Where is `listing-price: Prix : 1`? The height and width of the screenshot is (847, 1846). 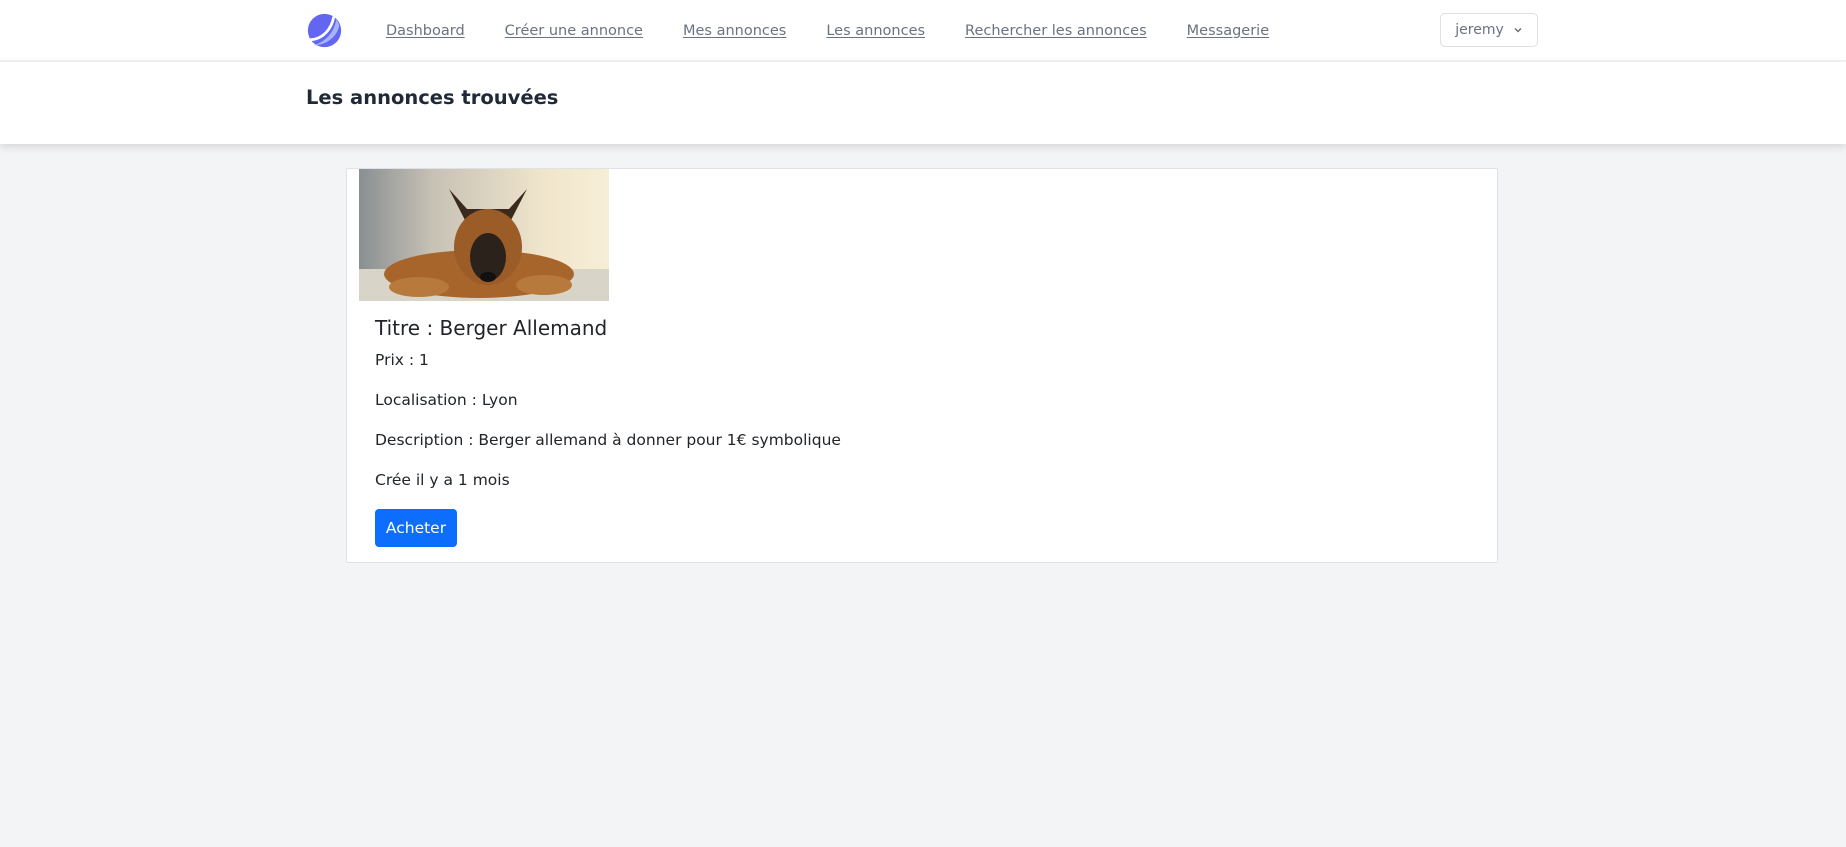 listing-price: Prix : 1 is located at coordinates (402, 360).